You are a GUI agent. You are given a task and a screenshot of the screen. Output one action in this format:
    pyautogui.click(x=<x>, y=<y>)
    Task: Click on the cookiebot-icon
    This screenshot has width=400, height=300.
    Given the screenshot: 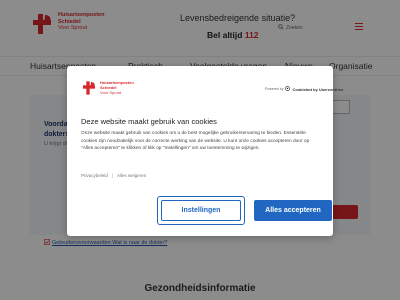 What is the action you would take?
    pyautogui.click(x=288, y=89)
    